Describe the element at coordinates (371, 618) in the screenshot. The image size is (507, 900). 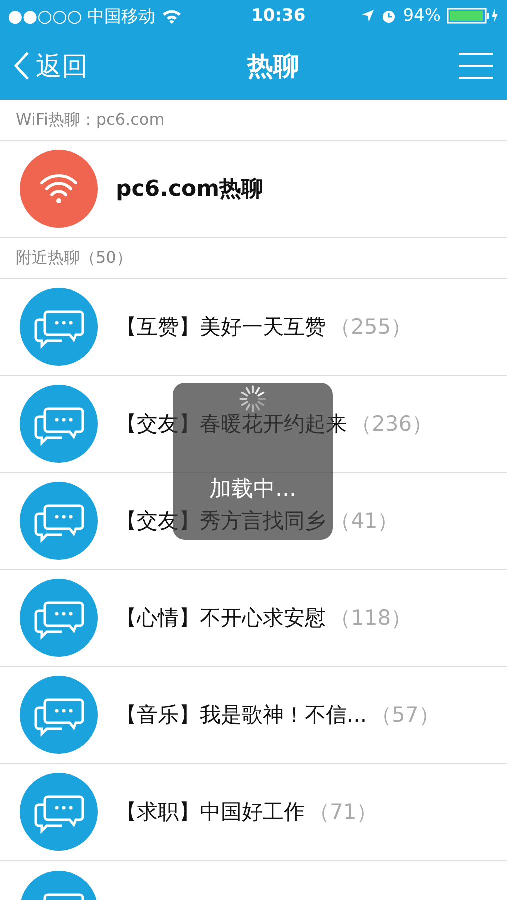
I see `member-count: （118）` at that location.